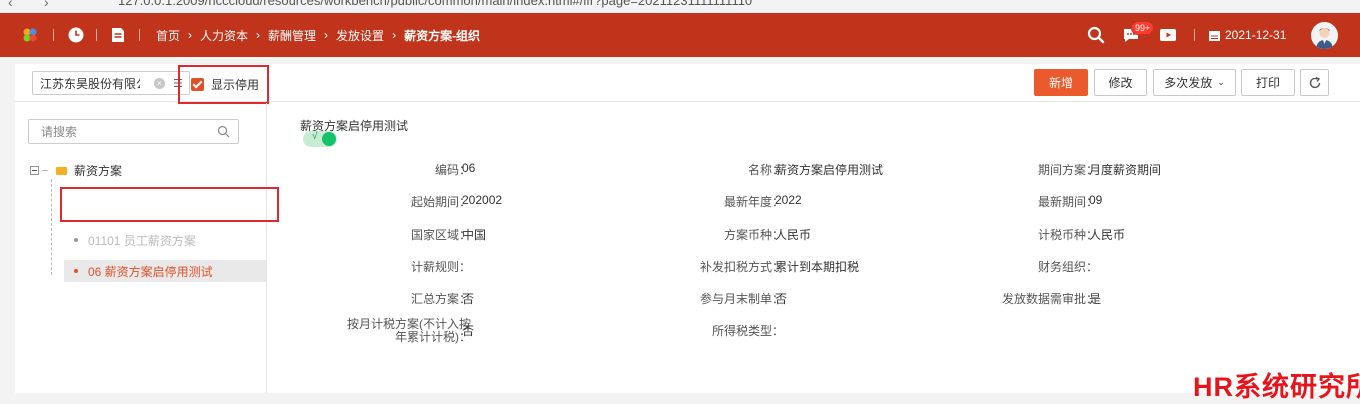  What do you see at coordinates (469, 168) in the screenshot?
I see `field-value-code: 06` at bounding box center [469, 168].